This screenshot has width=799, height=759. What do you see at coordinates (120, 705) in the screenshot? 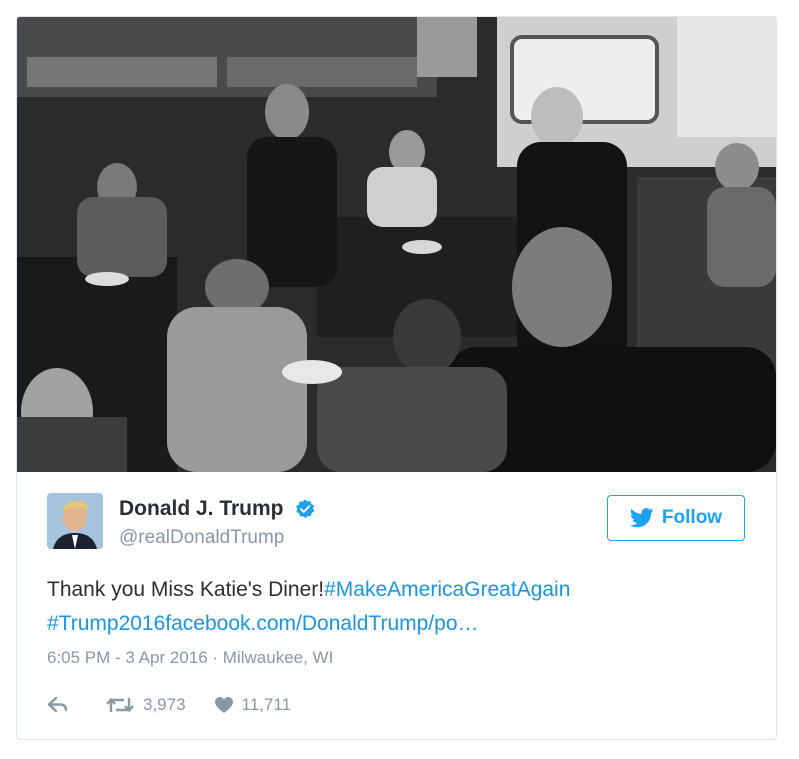
I see `retweet-icon` at bounding box center [120, 705].